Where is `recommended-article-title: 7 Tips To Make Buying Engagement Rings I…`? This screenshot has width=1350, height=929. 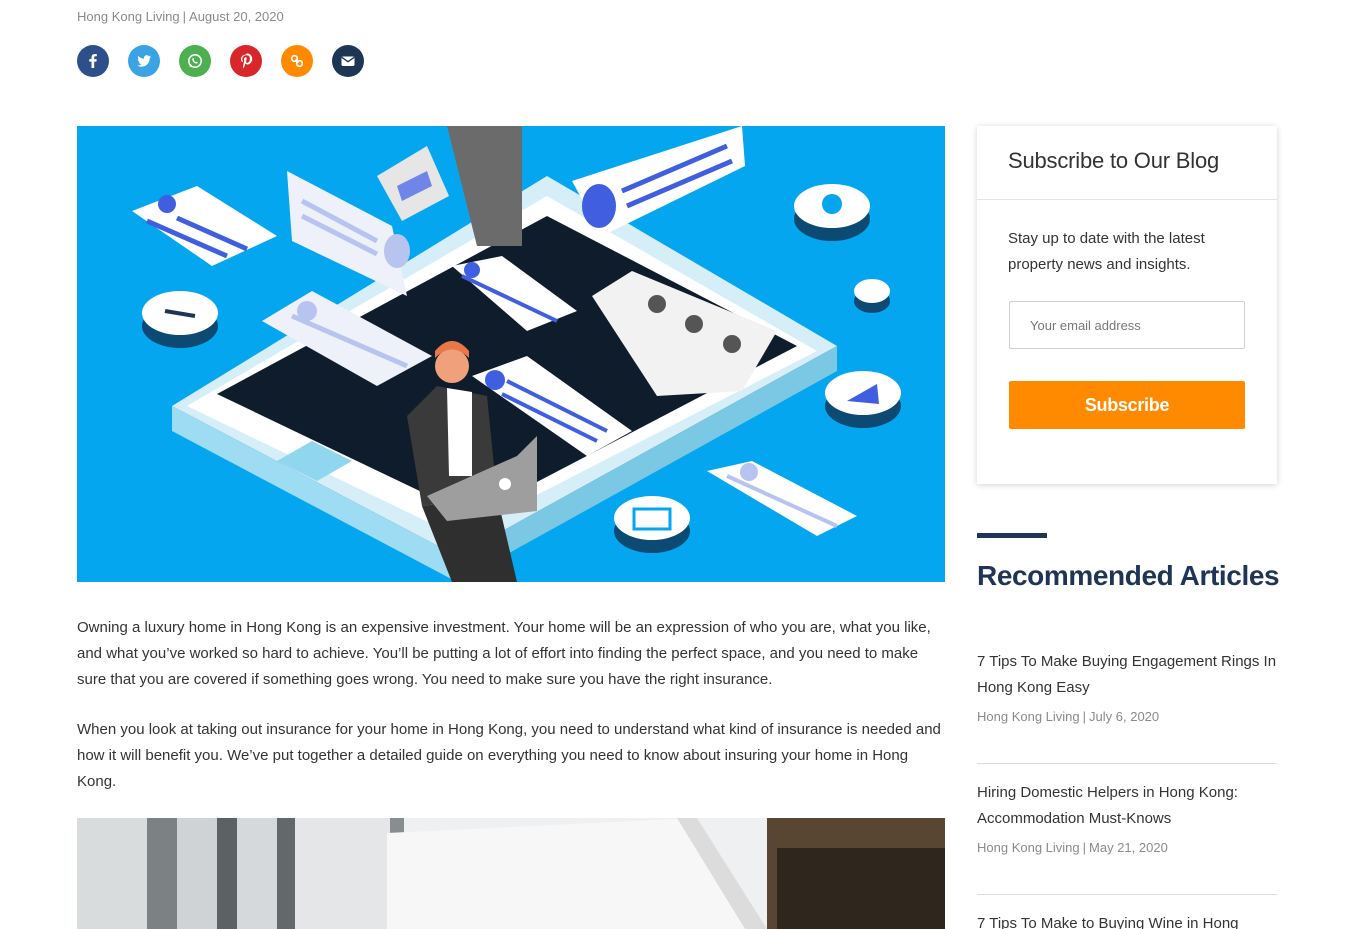
recommended-article-title: 7 Tips To Make Buying Engagement Rings I… is located at coordinates (1127, 675).